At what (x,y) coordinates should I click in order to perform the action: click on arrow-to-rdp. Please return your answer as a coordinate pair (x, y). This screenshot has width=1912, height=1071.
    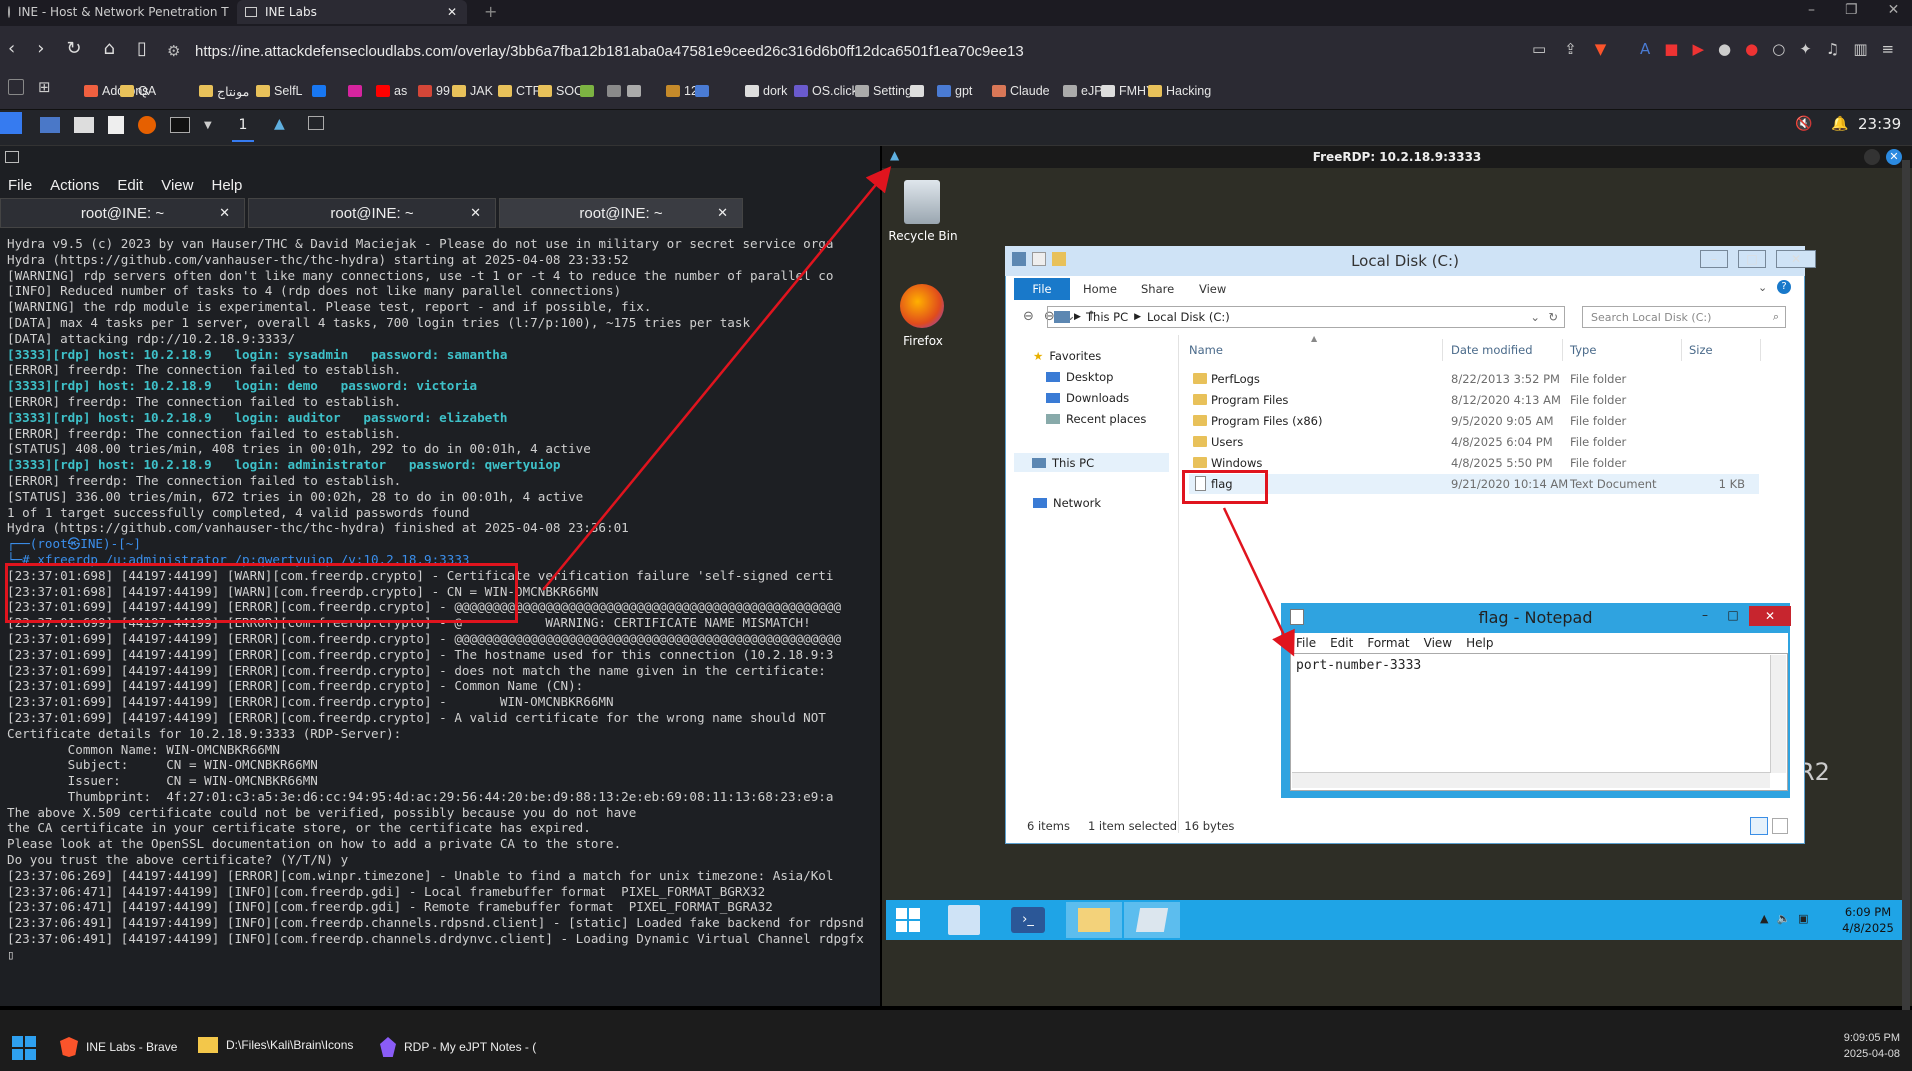
    Looking at the image, I should click on (717, 378).